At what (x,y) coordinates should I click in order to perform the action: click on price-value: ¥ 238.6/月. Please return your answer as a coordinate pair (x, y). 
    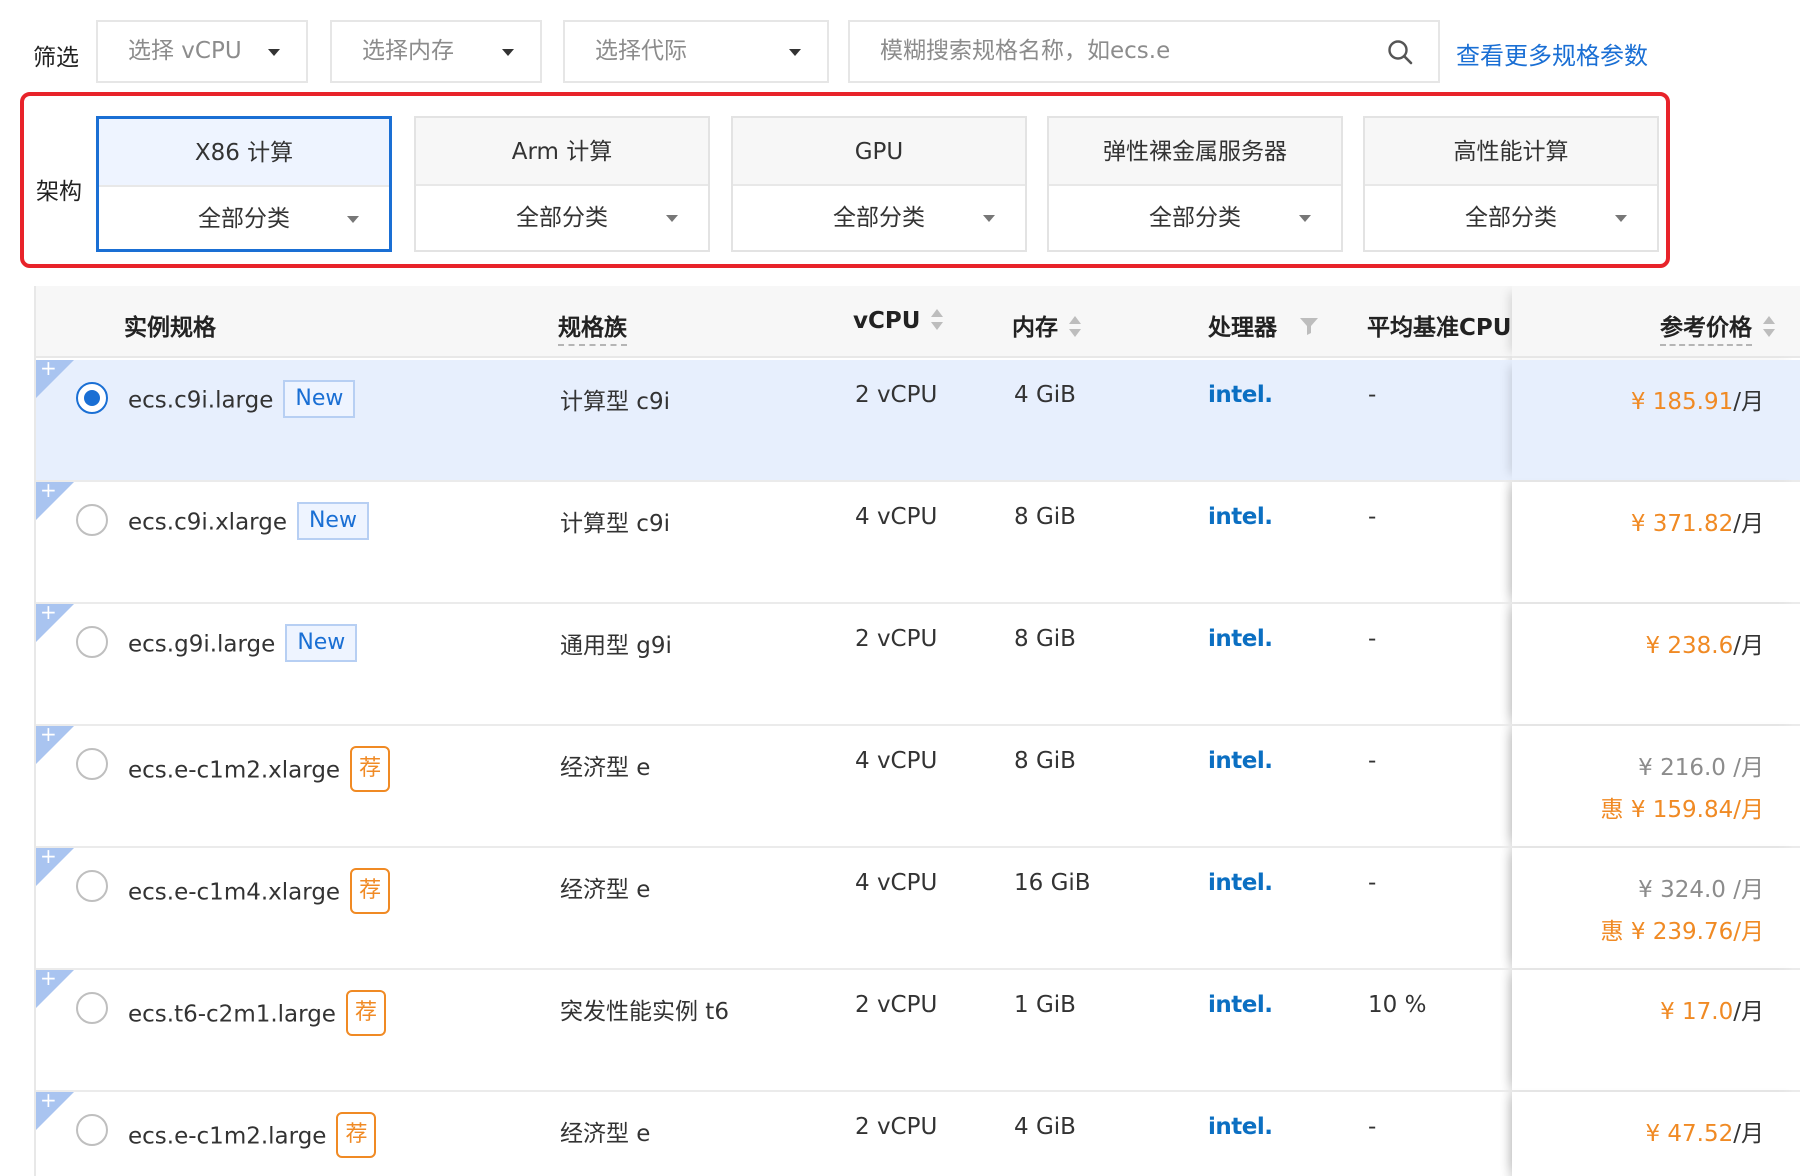
    Looking at the image, I should click on (1704, 646).